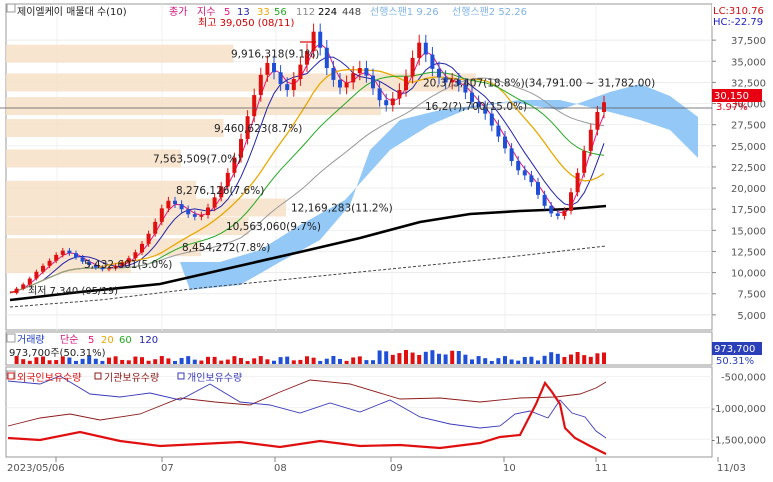  I want to click on holdings-legend-swatch, so click(98, 376).